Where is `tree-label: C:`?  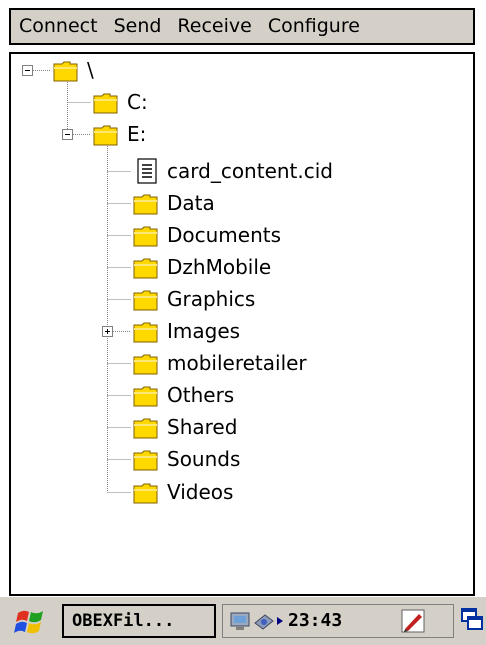 tree-label: C: is located at coordinates (137, 102).